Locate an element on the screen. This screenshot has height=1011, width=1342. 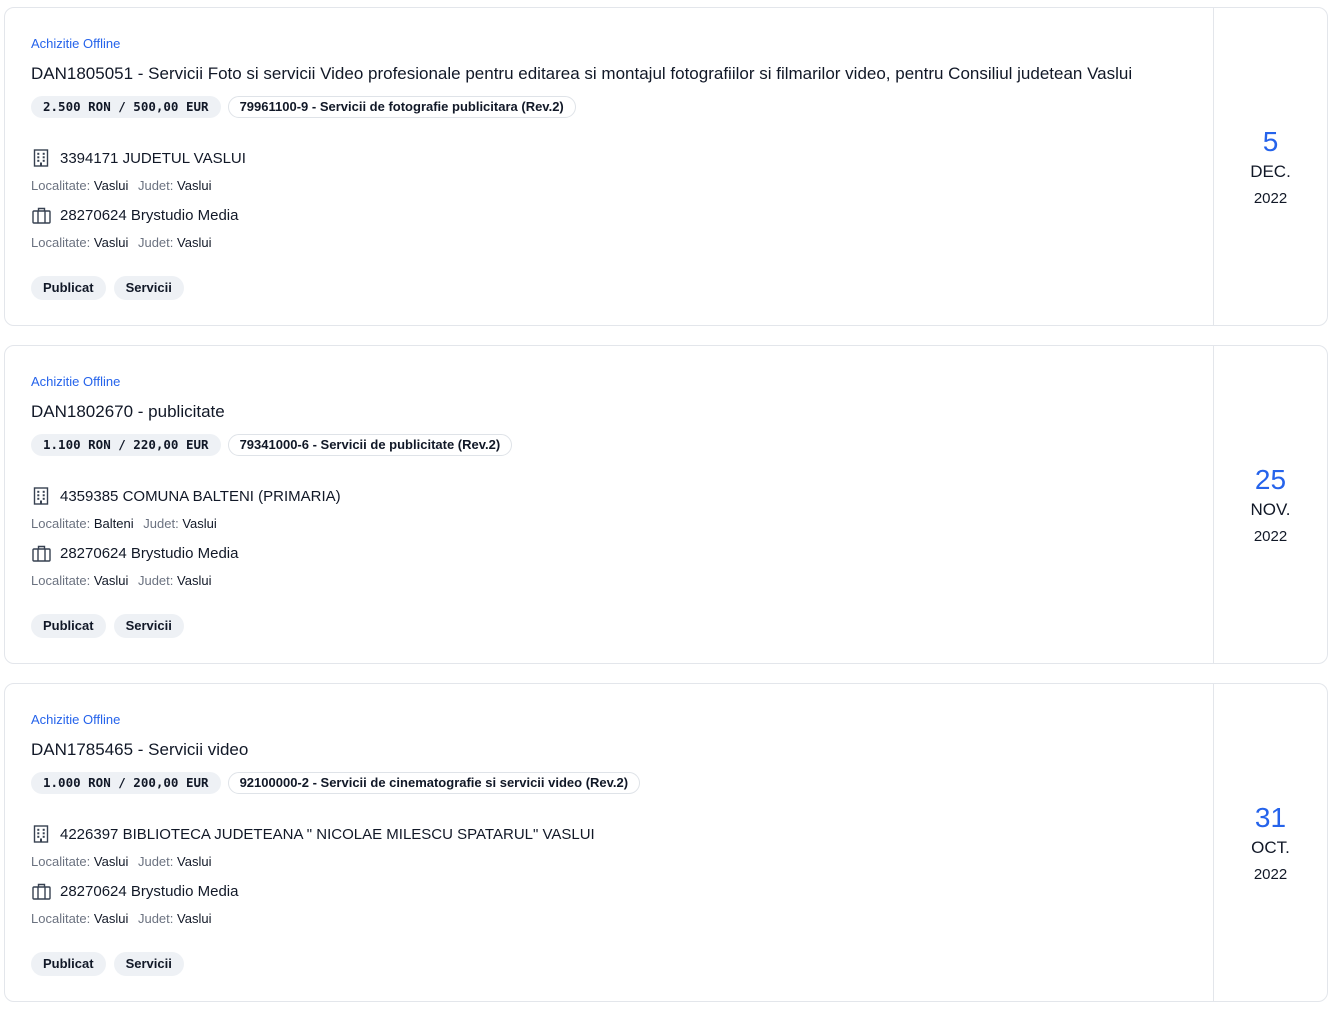
date-day: 25 is located at coordinates (1270, 479).